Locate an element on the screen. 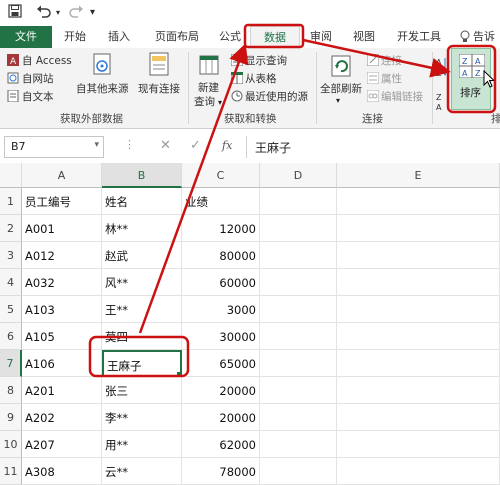  highlight-box-selected-cell is located at coordinates (139, 356).